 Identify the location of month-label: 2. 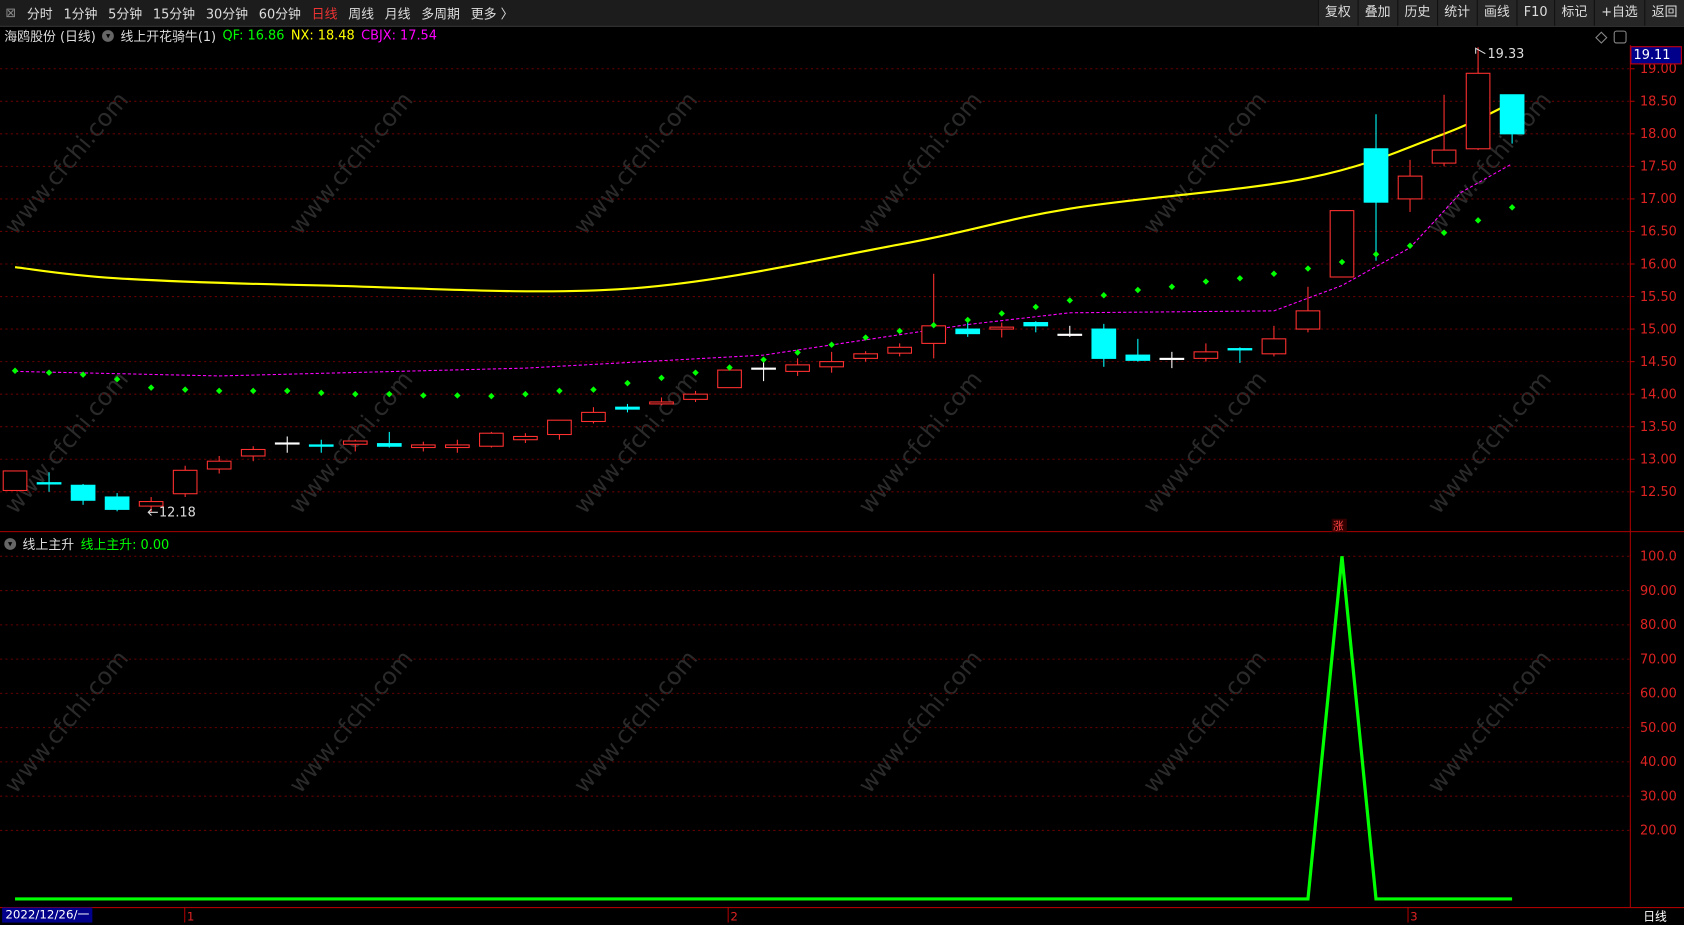
(734, 915).